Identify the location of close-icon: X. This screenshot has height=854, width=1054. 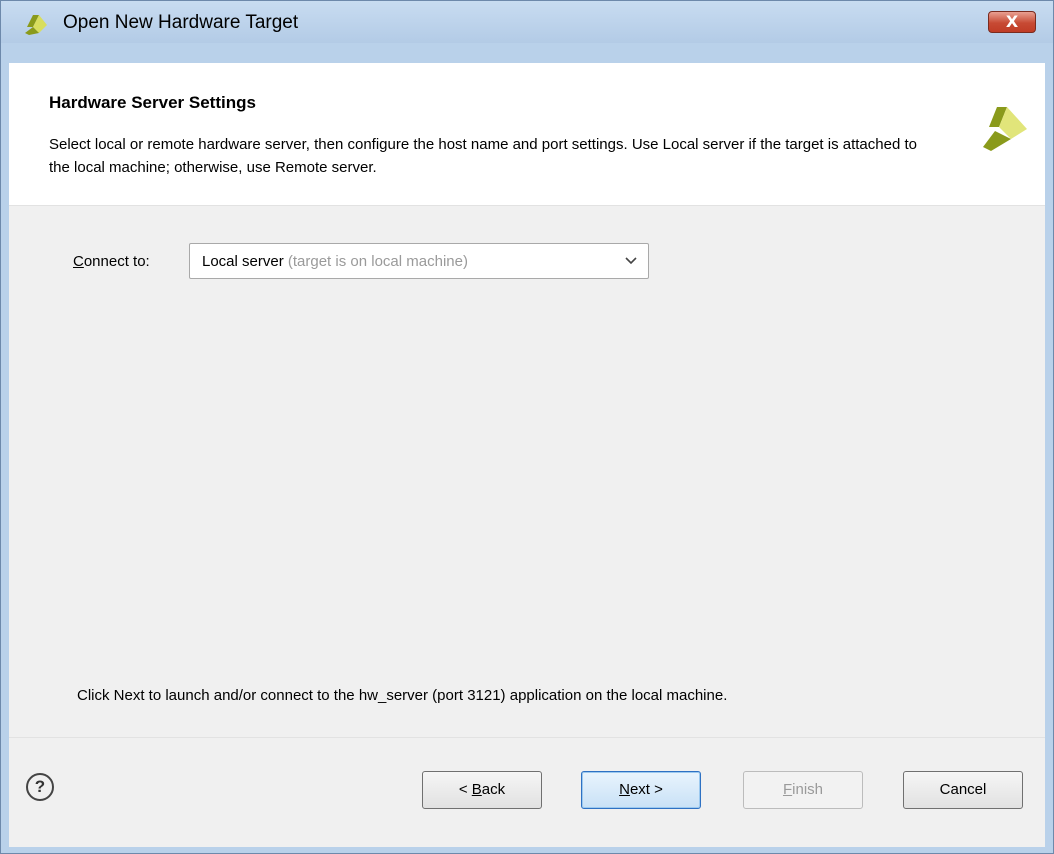
(1012, 21).